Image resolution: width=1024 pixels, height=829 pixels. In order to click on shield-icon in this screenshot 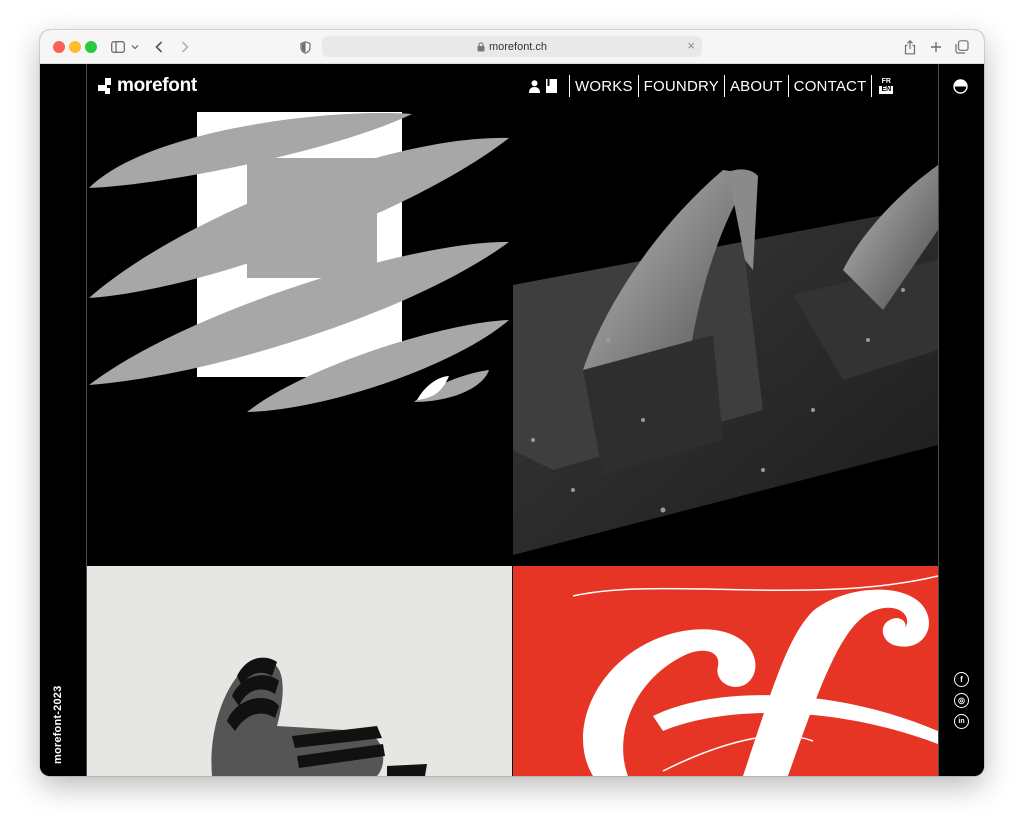, I will do `click(305, 47)`.